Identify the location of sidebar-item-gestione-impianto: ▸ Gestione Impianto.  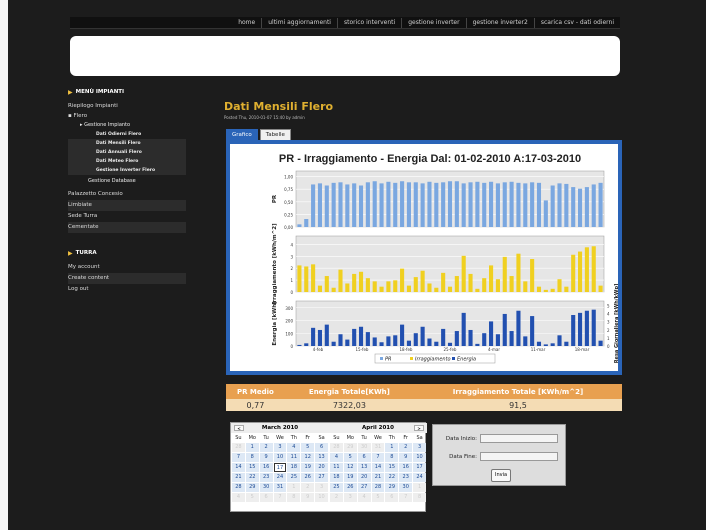
(127, 125).